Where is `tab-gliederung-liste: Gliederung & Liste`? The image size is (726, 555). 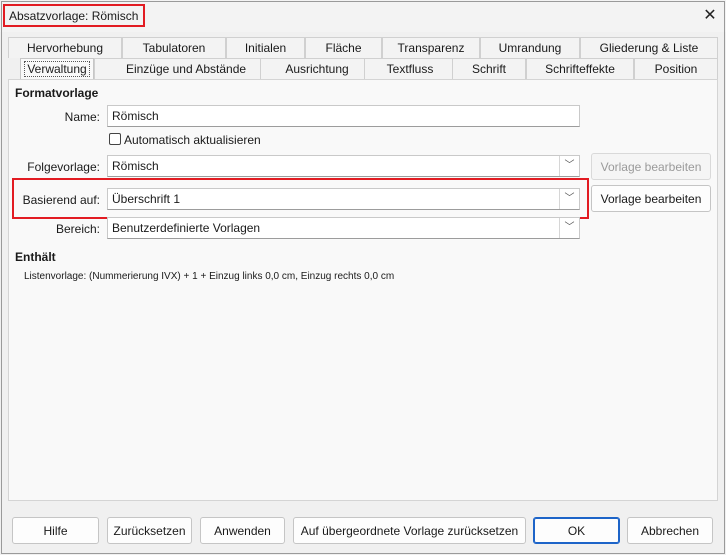
tab-gliederung-liste: Gliederung & Liste is located at coordinates (649, 47).